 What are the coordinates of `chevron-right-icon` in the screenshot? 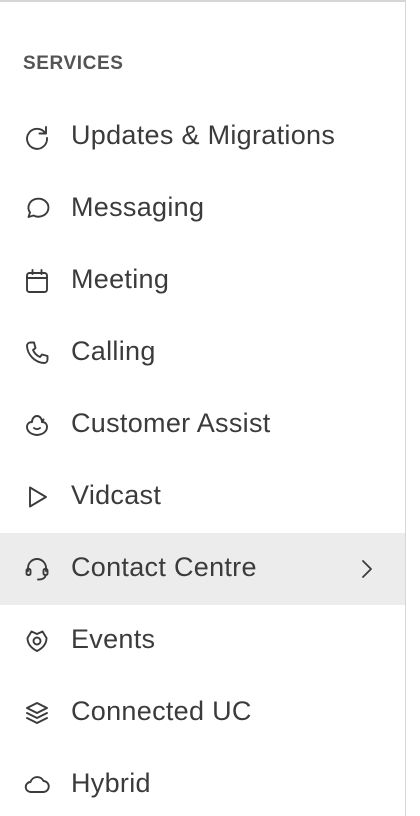 It's located at (366, 569).